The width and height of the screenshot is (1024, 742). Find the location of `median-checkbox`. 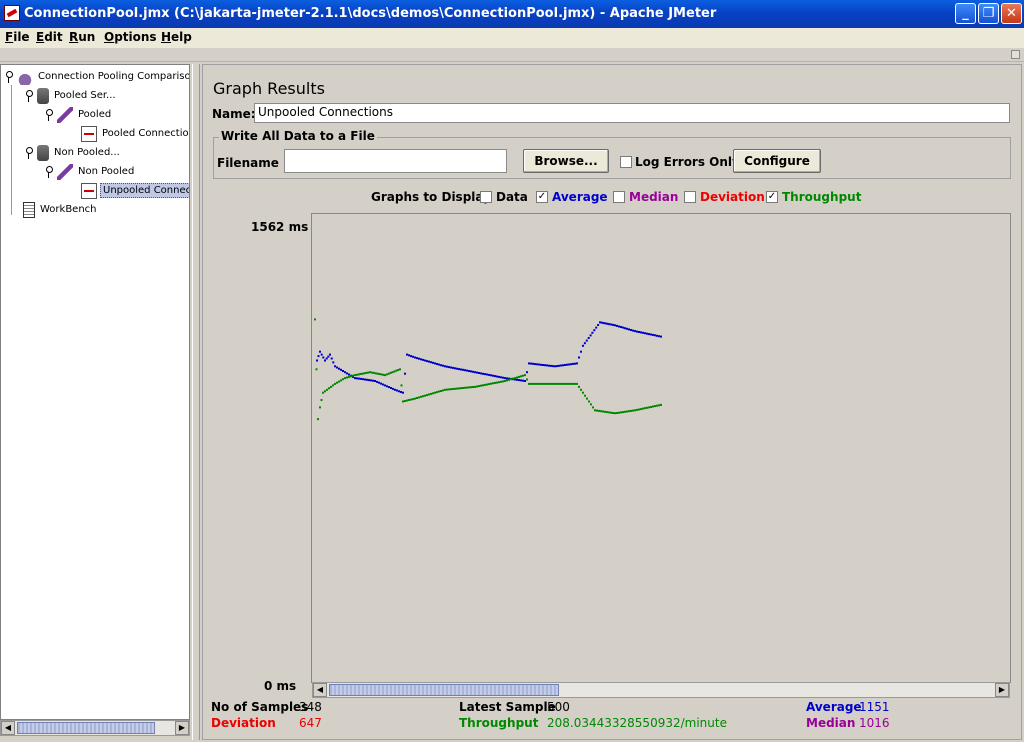

median-checkbox is located at coordinates (619, 197).